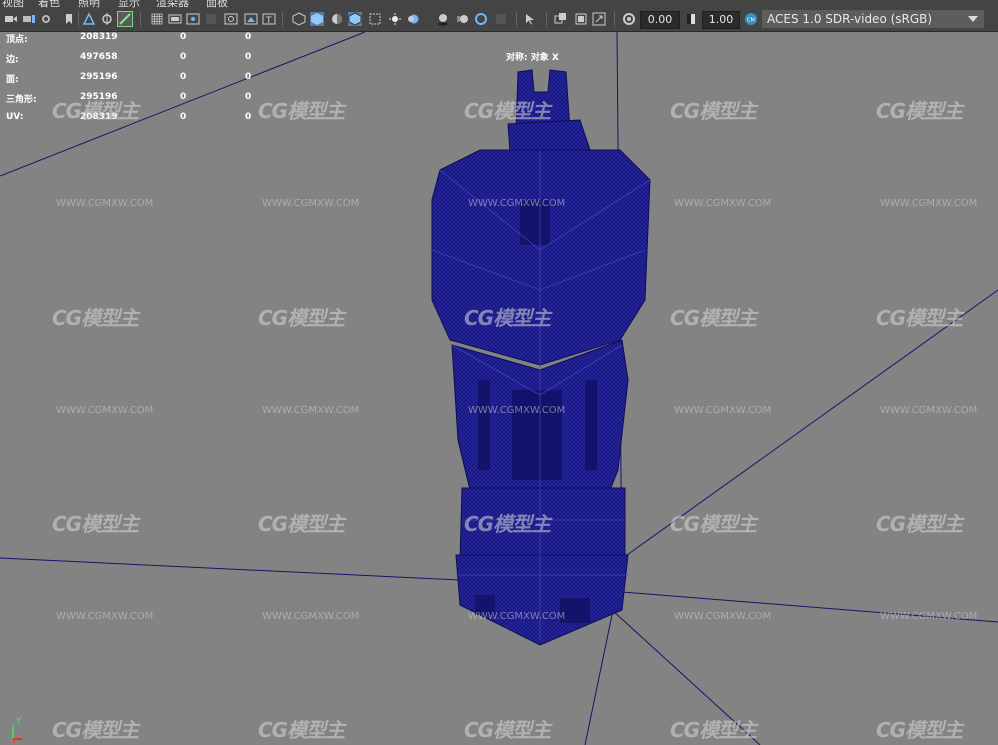  Describe the element at coordinates (850, 19) in the screenshot. I see `colorspace-value: ACES 1.0 SDR-video (sRGB)` at that location.